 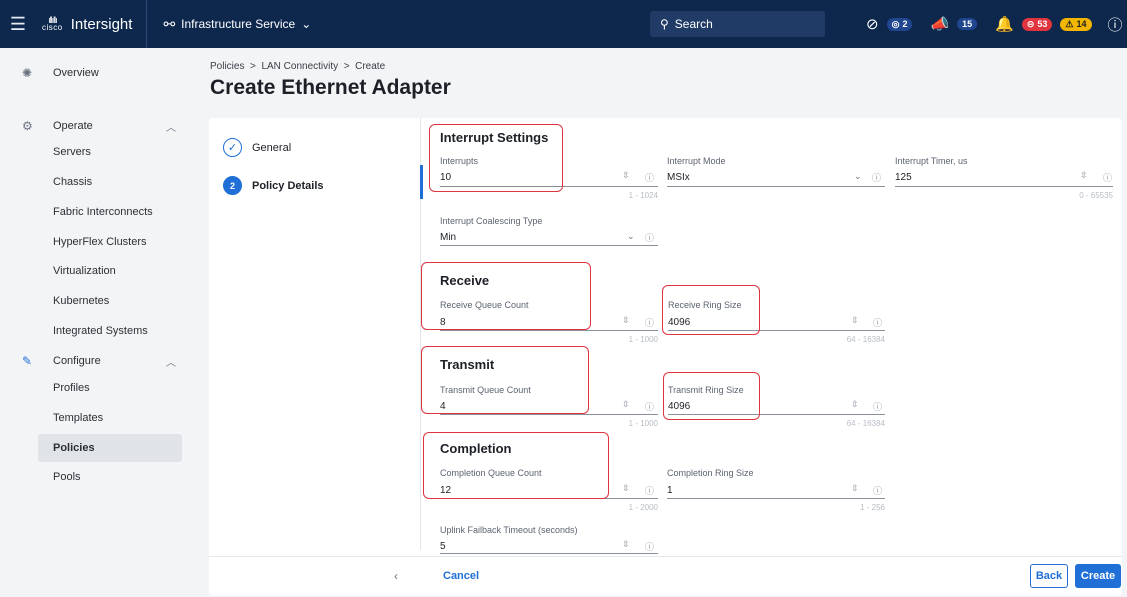 What do you see at coordinates (505, 380) in the screenshot?
I see `highlight-transmit` at bounding box center [505, 380].